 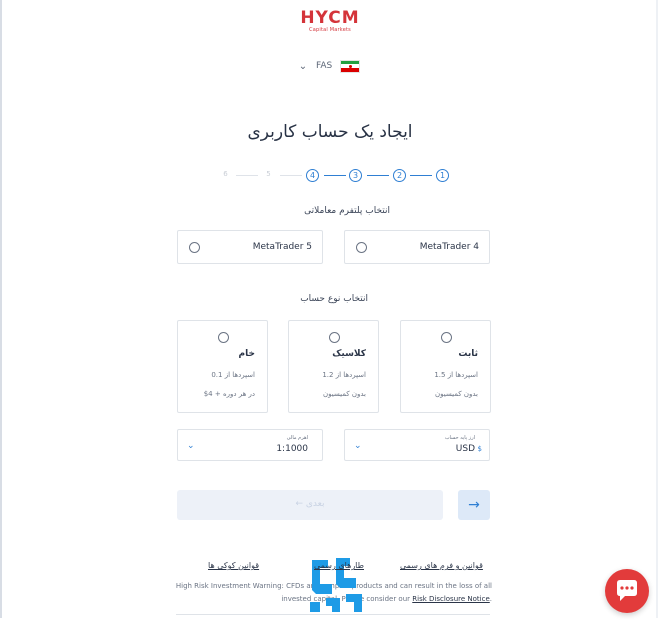 I want to click on step-3: 3, so click(x=355, y=175).